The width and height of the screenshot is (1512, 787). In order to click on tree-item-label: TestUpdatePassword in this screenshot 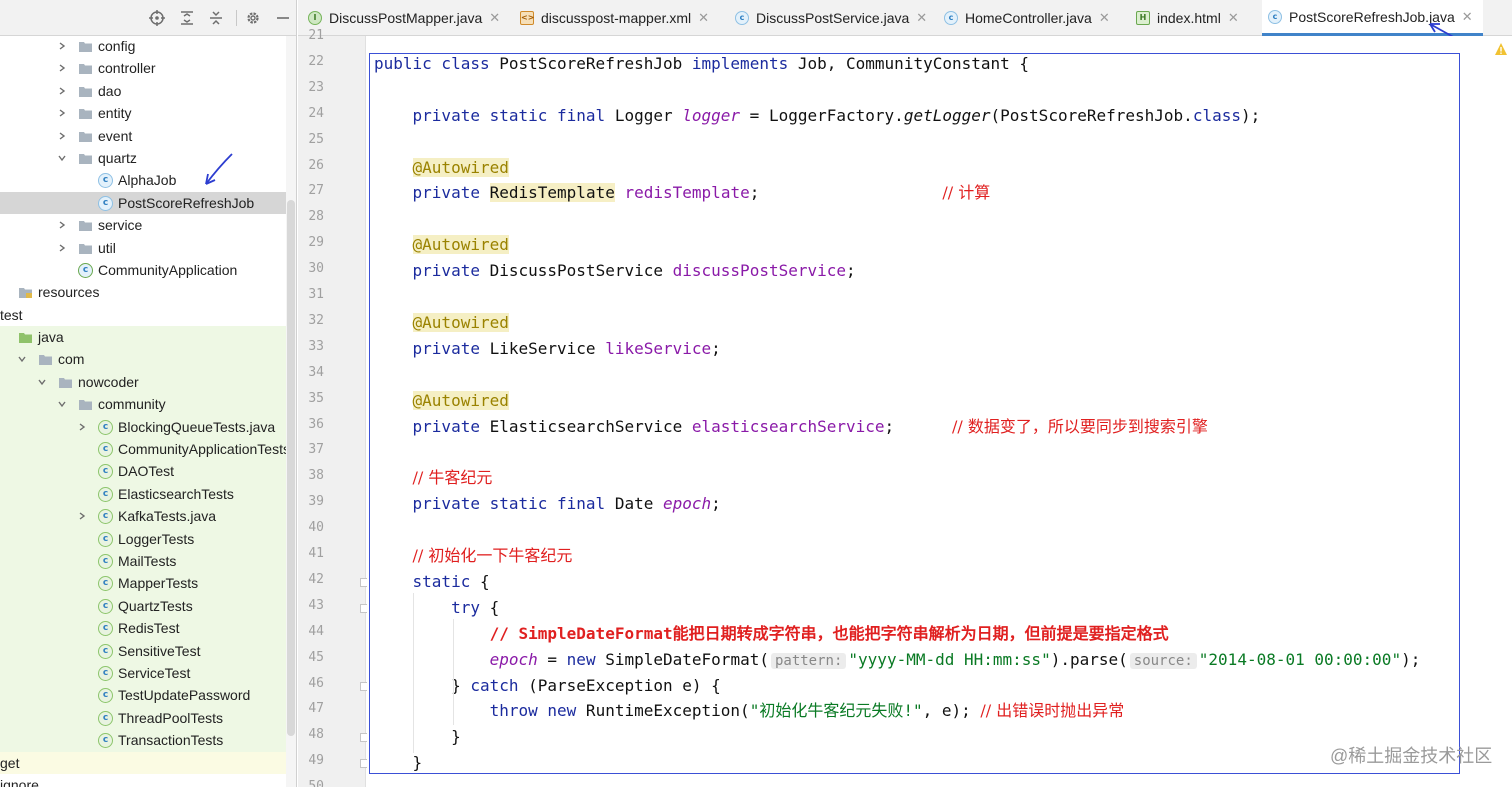, I will do `click(184, 695)`.